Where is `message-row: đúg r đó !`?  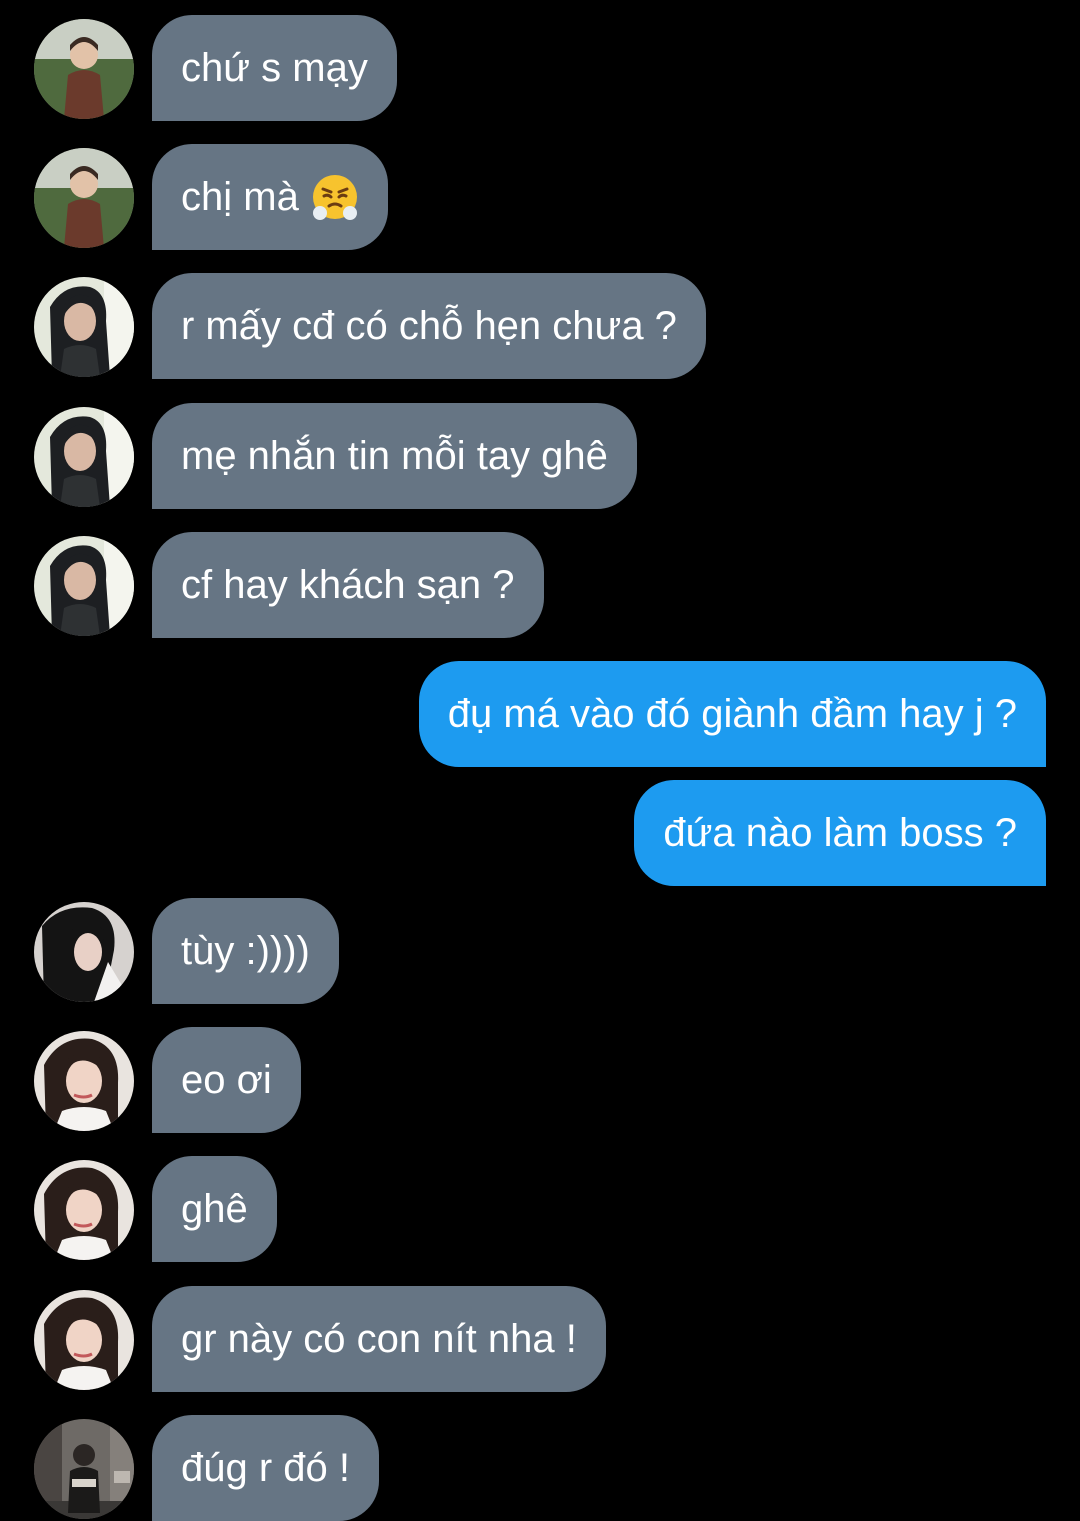
message-row: đúg r đó ! is located at coordinates (540, 1468).